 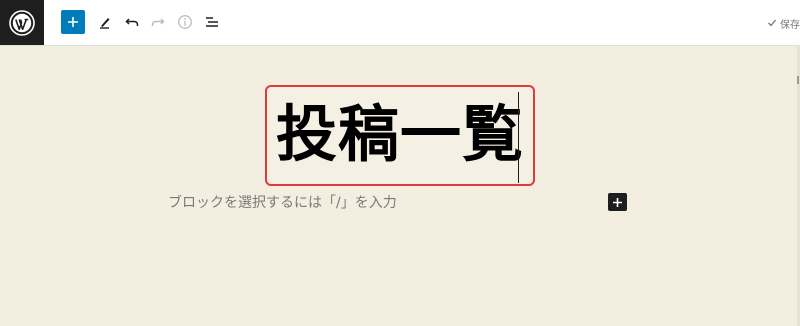 I want to click on post-title: 投稿一覧, so click(x=399, y=135).